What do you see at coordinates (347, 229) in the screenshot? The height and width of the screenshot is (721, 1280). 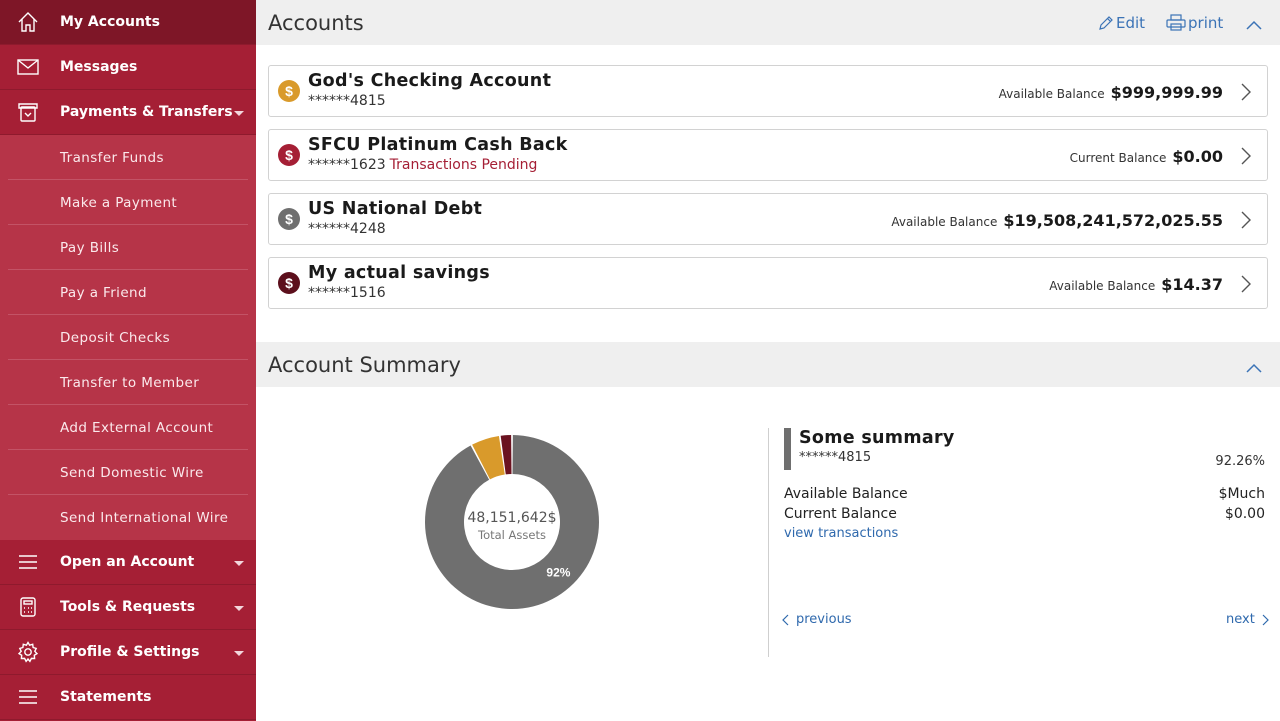 I see `account-number: ******4248` at bounding box center [347, 229].